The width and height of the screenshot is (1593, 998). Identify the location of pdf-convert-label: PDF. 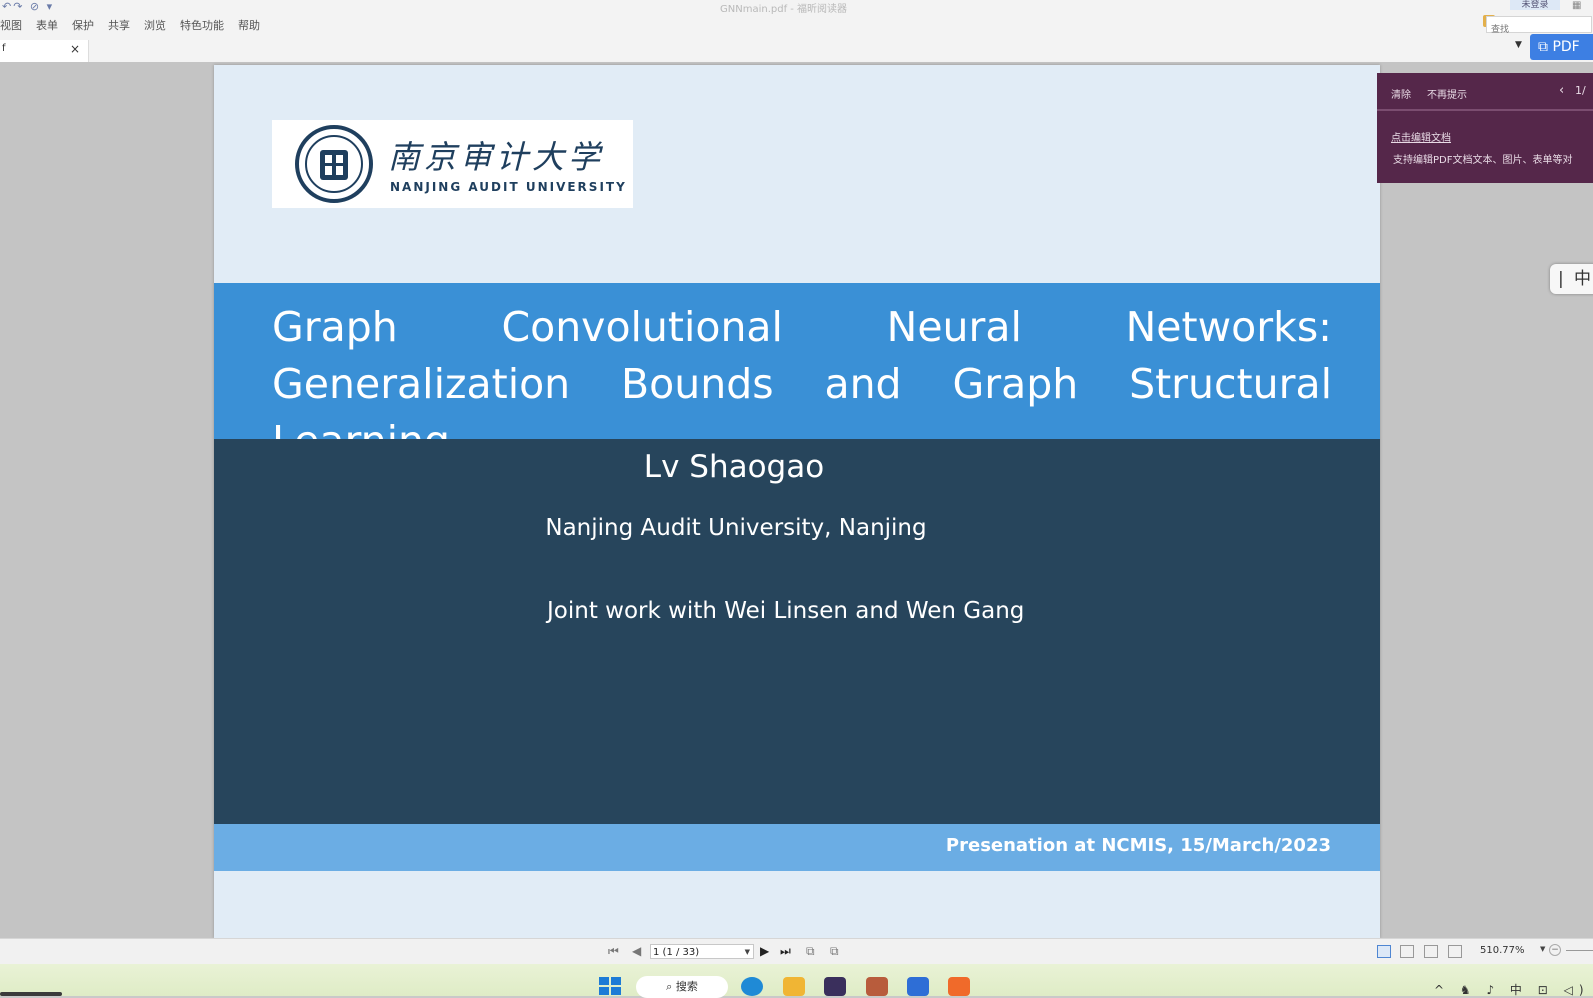
(1566, 47).